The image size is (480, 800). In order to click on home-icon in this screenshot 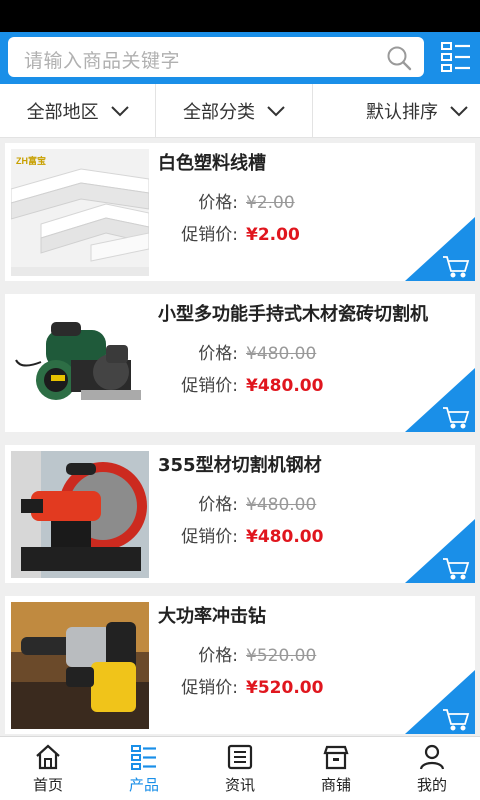, I will do `click(48, 757)`.